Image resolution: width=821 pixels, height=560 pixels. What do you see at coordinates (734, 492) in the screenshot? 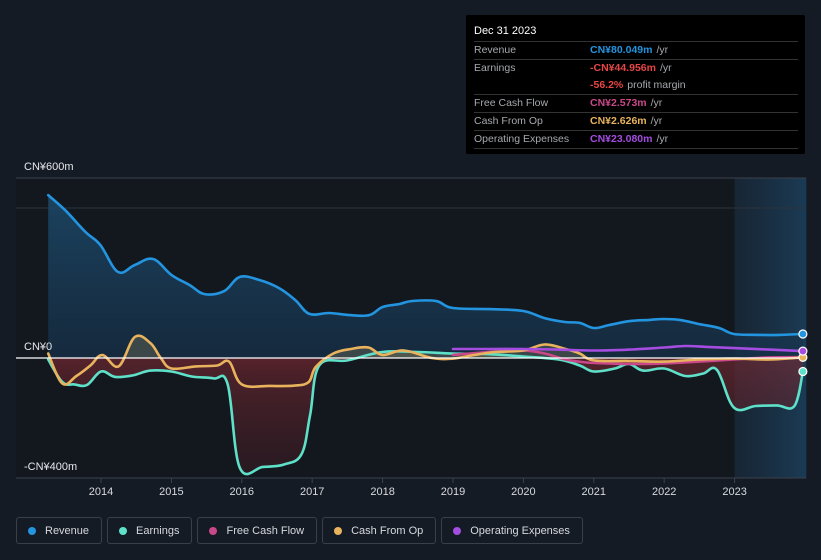
I see `x-tick-label: 2023` at bounding box center [734, 492].